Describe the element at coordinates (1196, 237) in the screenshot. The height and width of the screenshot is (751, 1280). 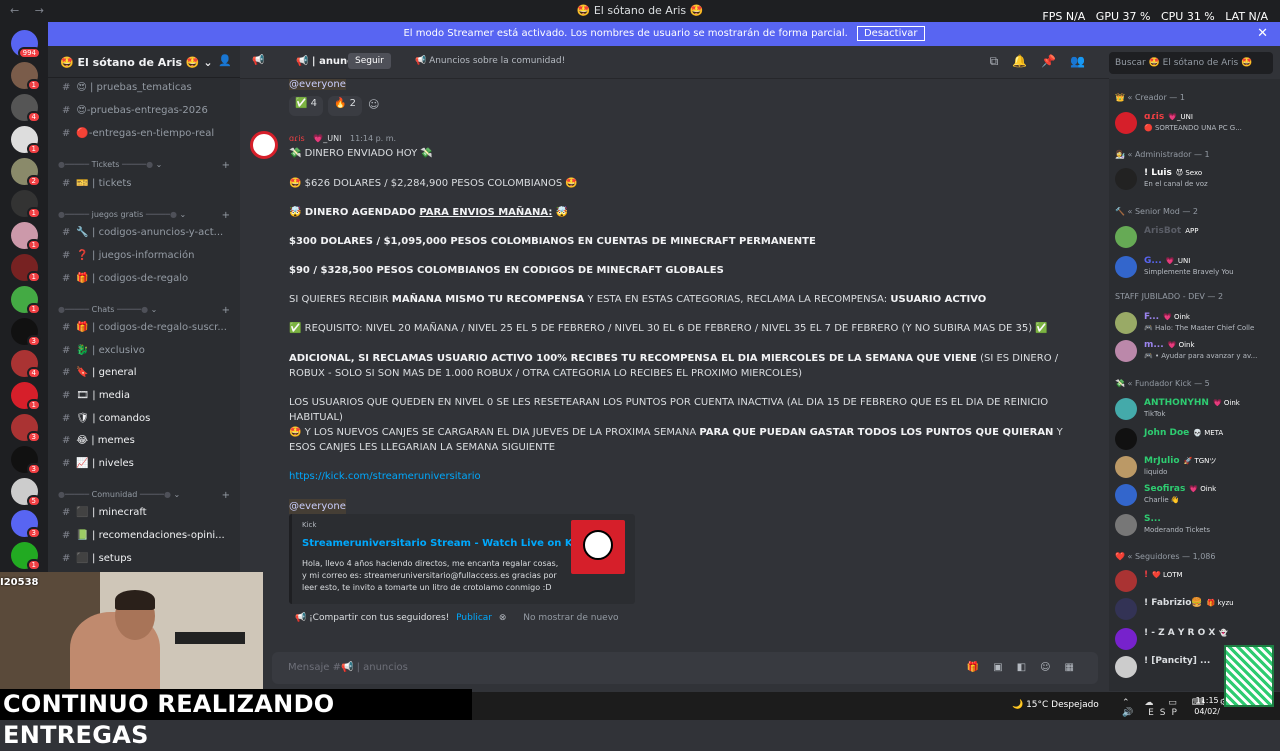
I see `member-item: ArisBot APP` at that location.